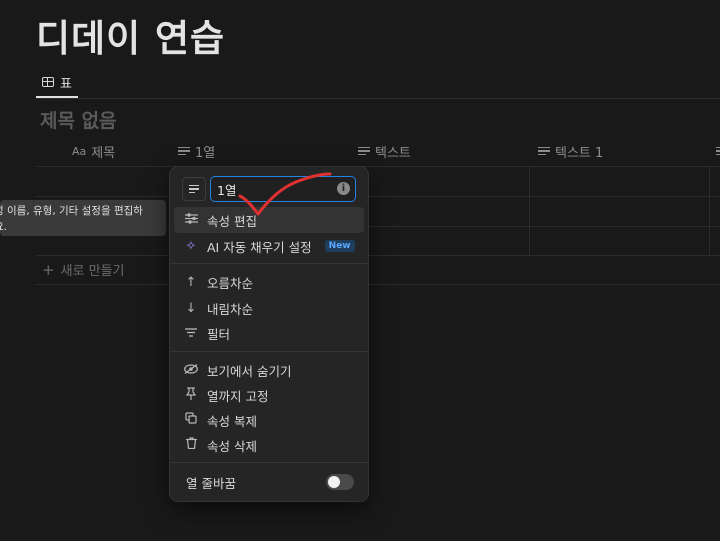 This screenshot has height=541, width=720. I want to click on trash-icon, so click(191, 445).